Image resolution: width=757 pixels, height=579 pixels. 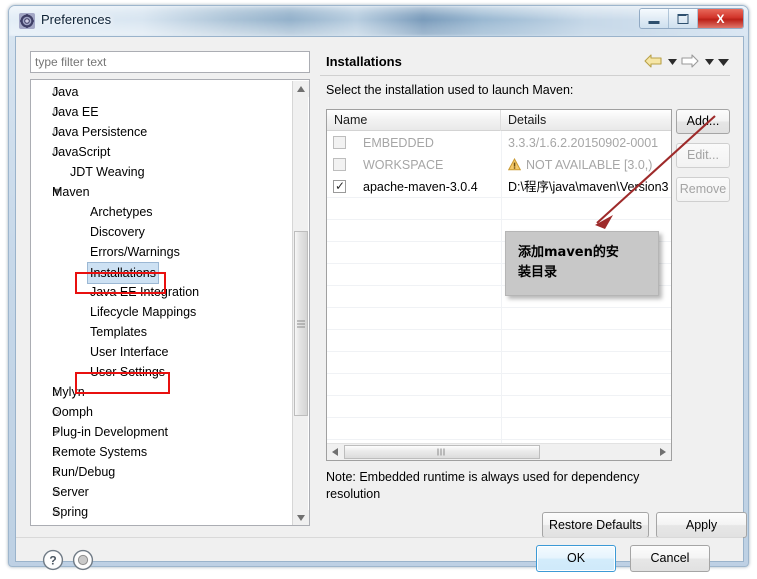 What do you see at coordinates (162, 452) in the screenshot?
I see `tree-item-remote-systems: Remote Systems` at bounding box center [162, 452].